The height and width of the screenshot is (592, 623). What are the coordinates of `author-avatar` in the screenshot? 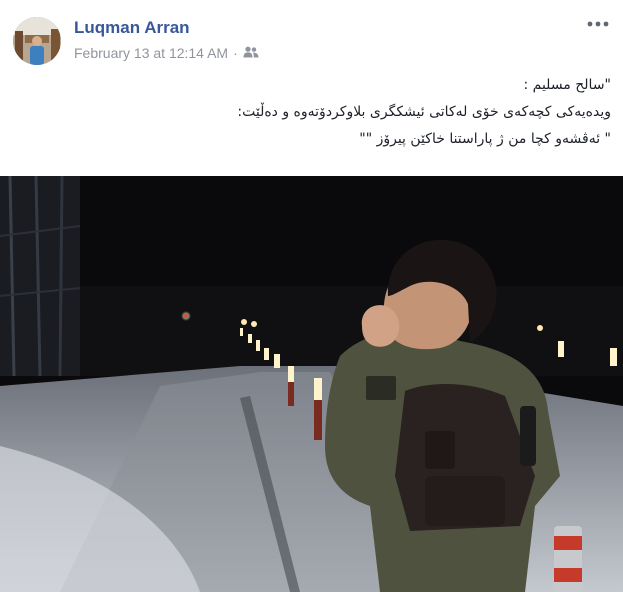 It's located at (37, 41).